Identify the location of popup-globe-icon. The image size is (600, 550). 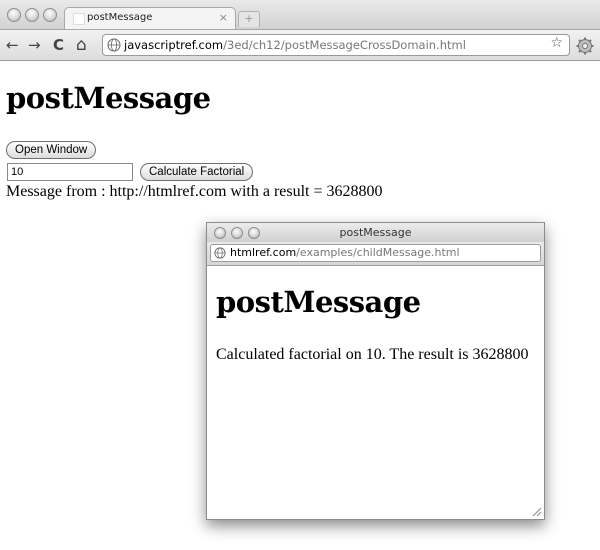
(220, 253).